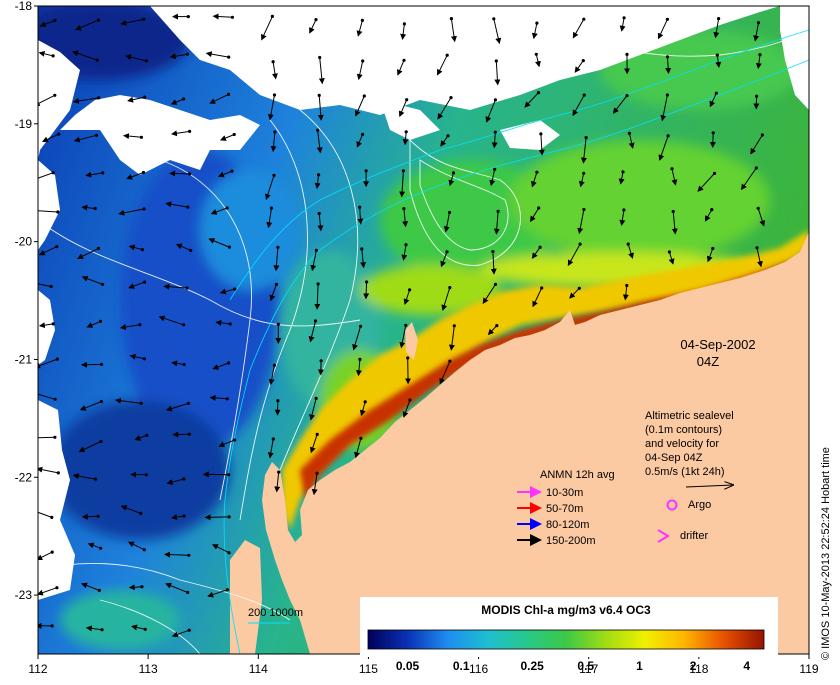  Describe the element at coordinates (258, 669) in the screenshot. I see `x-tick-label: 114` at that location.